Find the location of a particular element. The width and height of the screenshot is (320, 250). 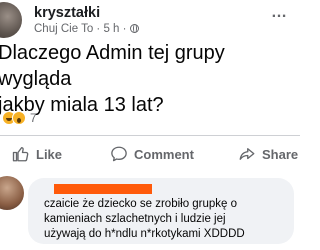

post-meta-text: Chuj Cie To · 5 h · is located at coordinates (80, 29).